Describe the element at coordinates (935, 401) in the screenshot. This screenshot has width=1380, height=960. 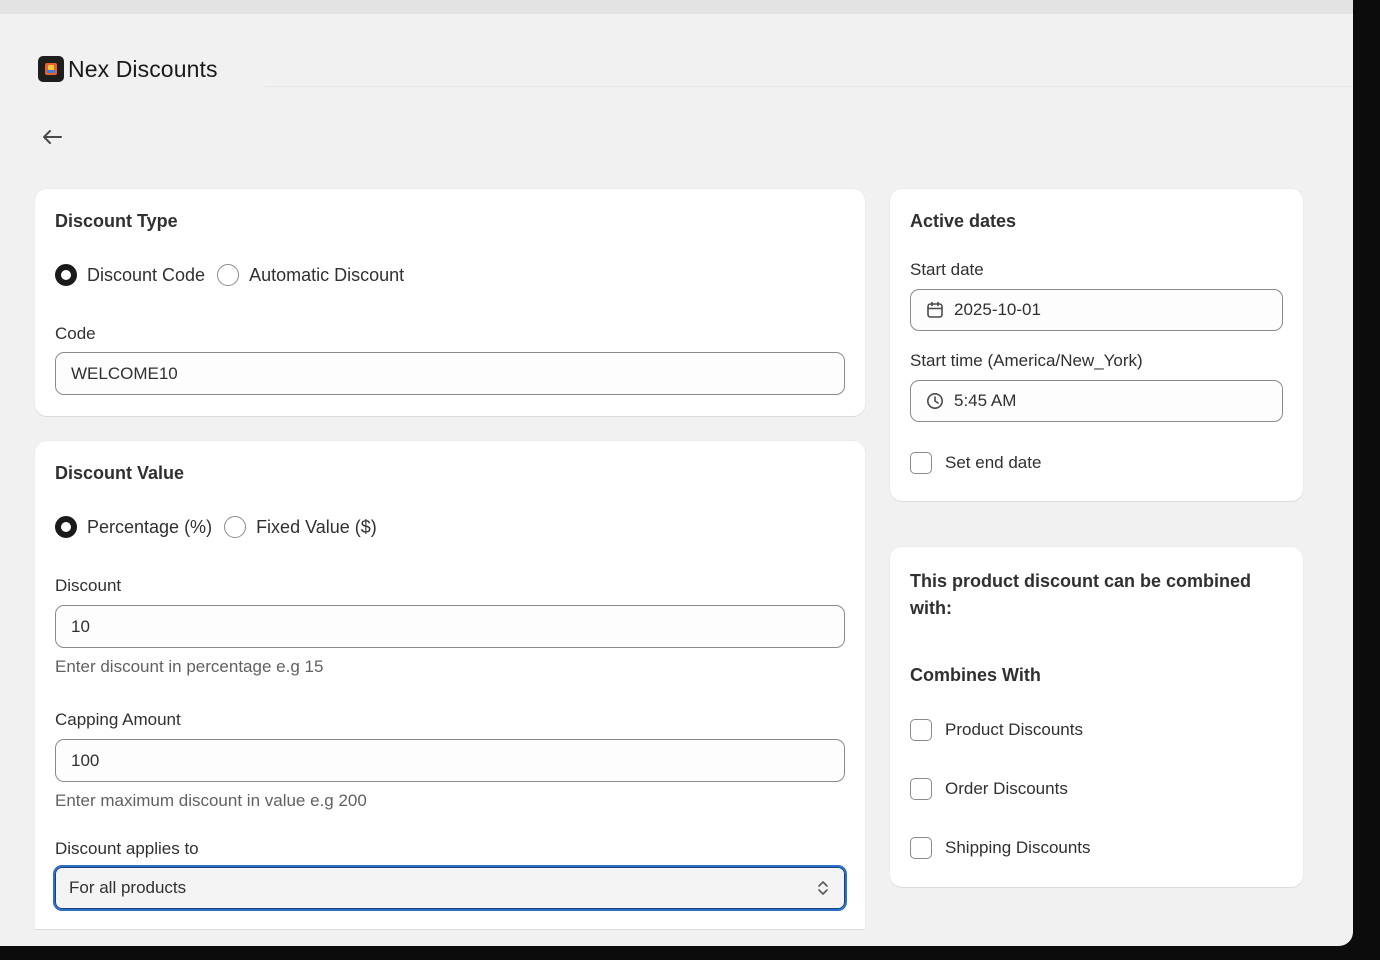
I see `clock-icon` at that location.